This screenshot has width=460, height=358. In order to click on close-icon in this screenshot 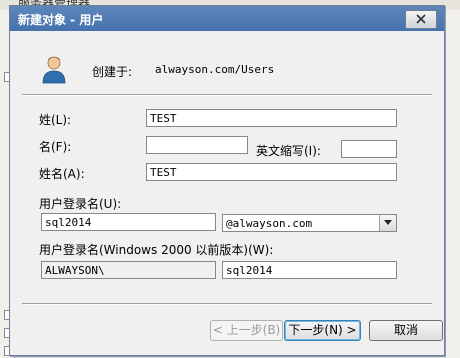, I will do `click(421, 19)`.